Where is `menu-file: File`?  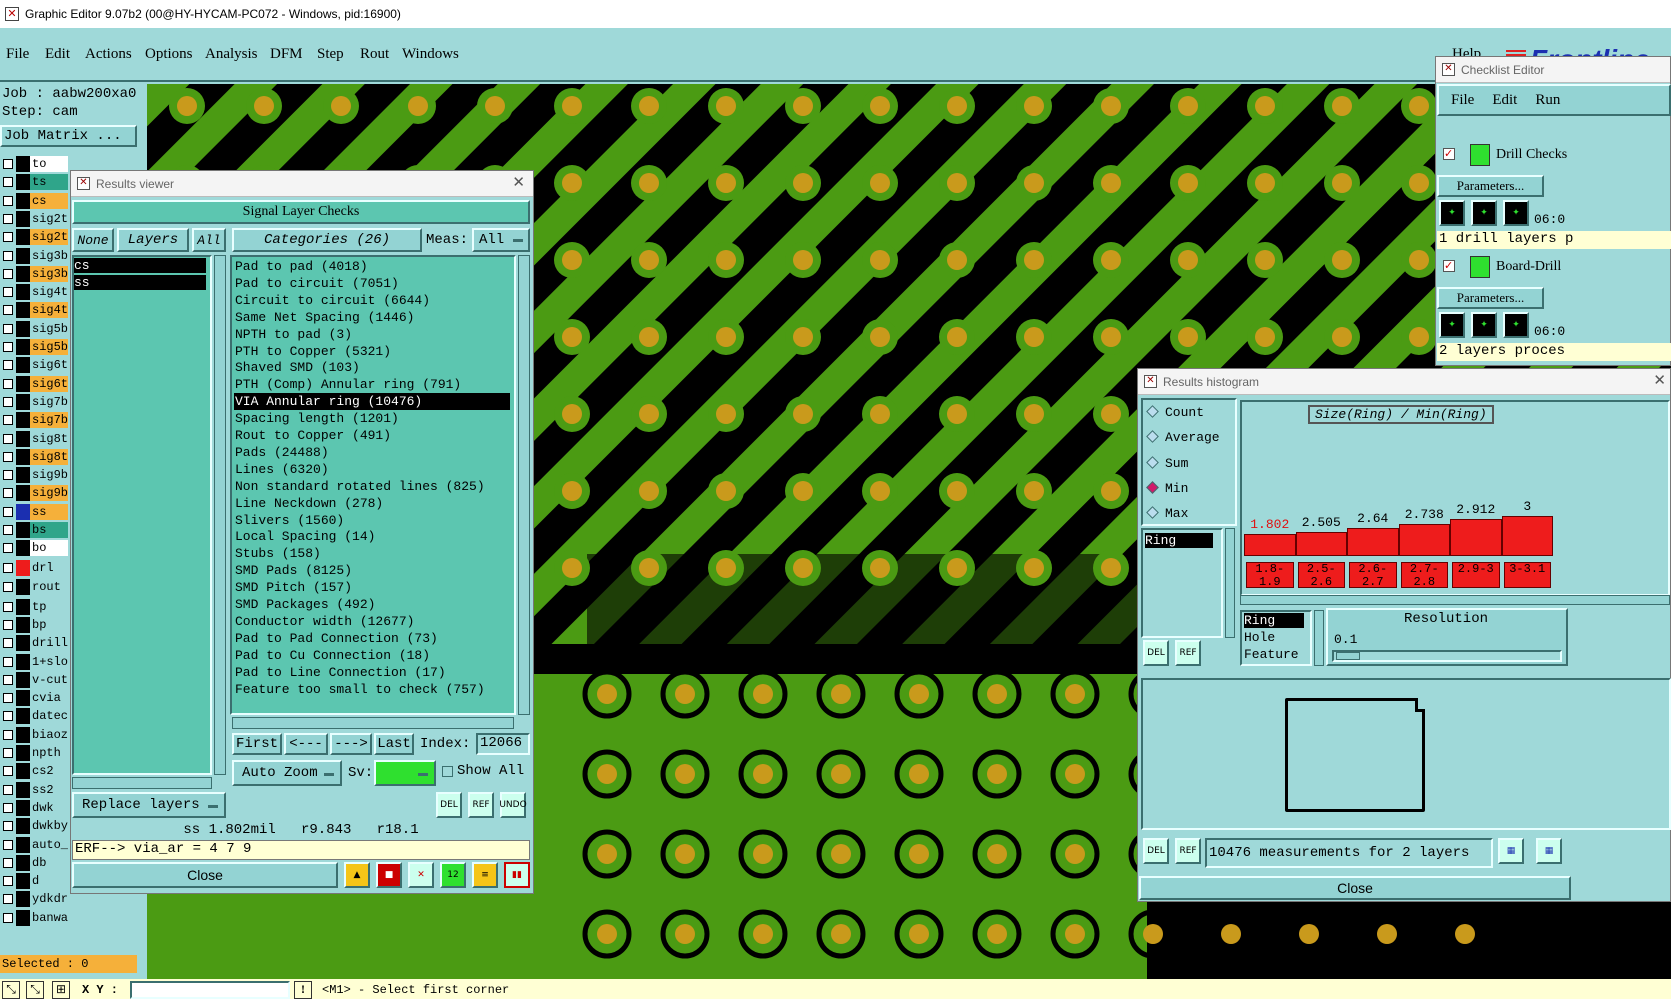 menu-file: File is located at coordinates (17, 54).